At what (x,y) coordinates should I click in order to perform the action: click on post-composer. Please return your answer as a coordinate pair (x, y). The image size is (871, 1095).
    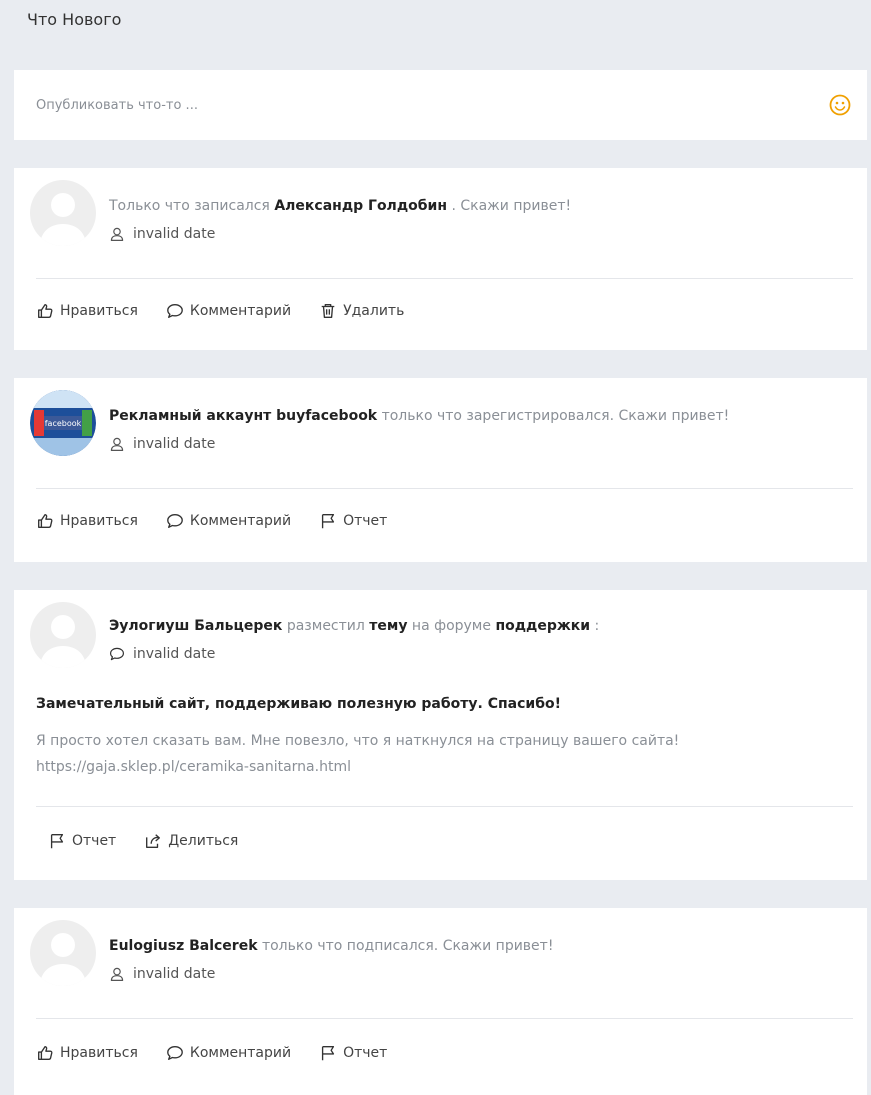
    Looking at the image, I should click on (440, 105).